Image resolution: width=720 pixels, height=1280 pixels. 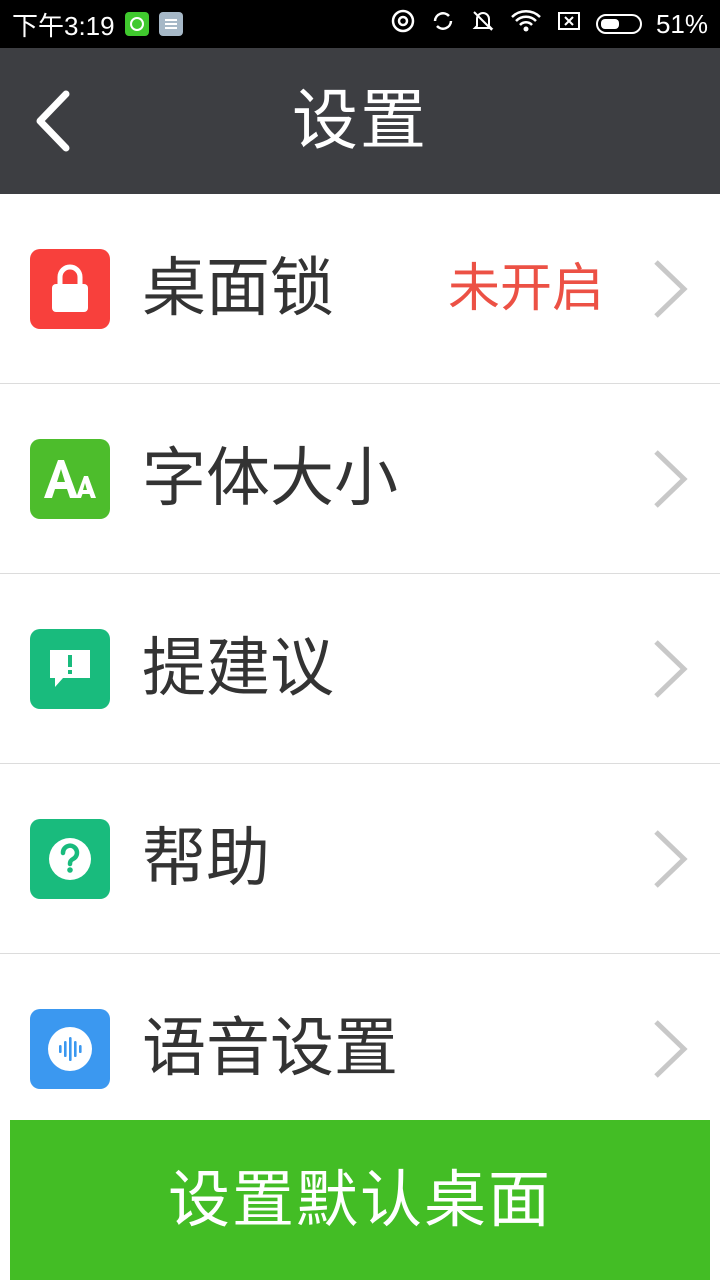 What do you see at coordinates (270, 1049) in the screenshot?
I see `settings-item-label: 语音设置` at bounding box center [270, 1049].